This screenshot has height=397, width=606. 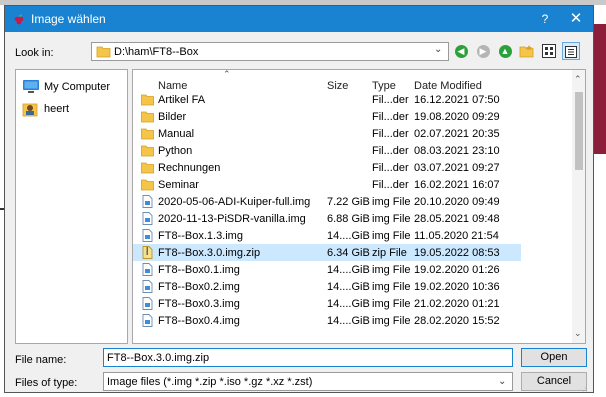 I want to click on file-date-cell: 02.07.2021 20:35, so click(x=457, y=134).